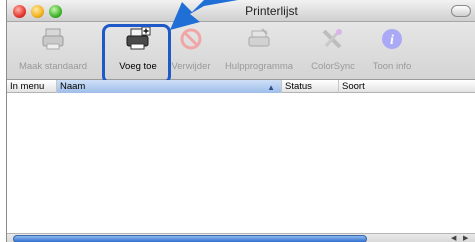 This screenshot has height=242, width=475. I want to click on svg-text: i, so click(392, 40).